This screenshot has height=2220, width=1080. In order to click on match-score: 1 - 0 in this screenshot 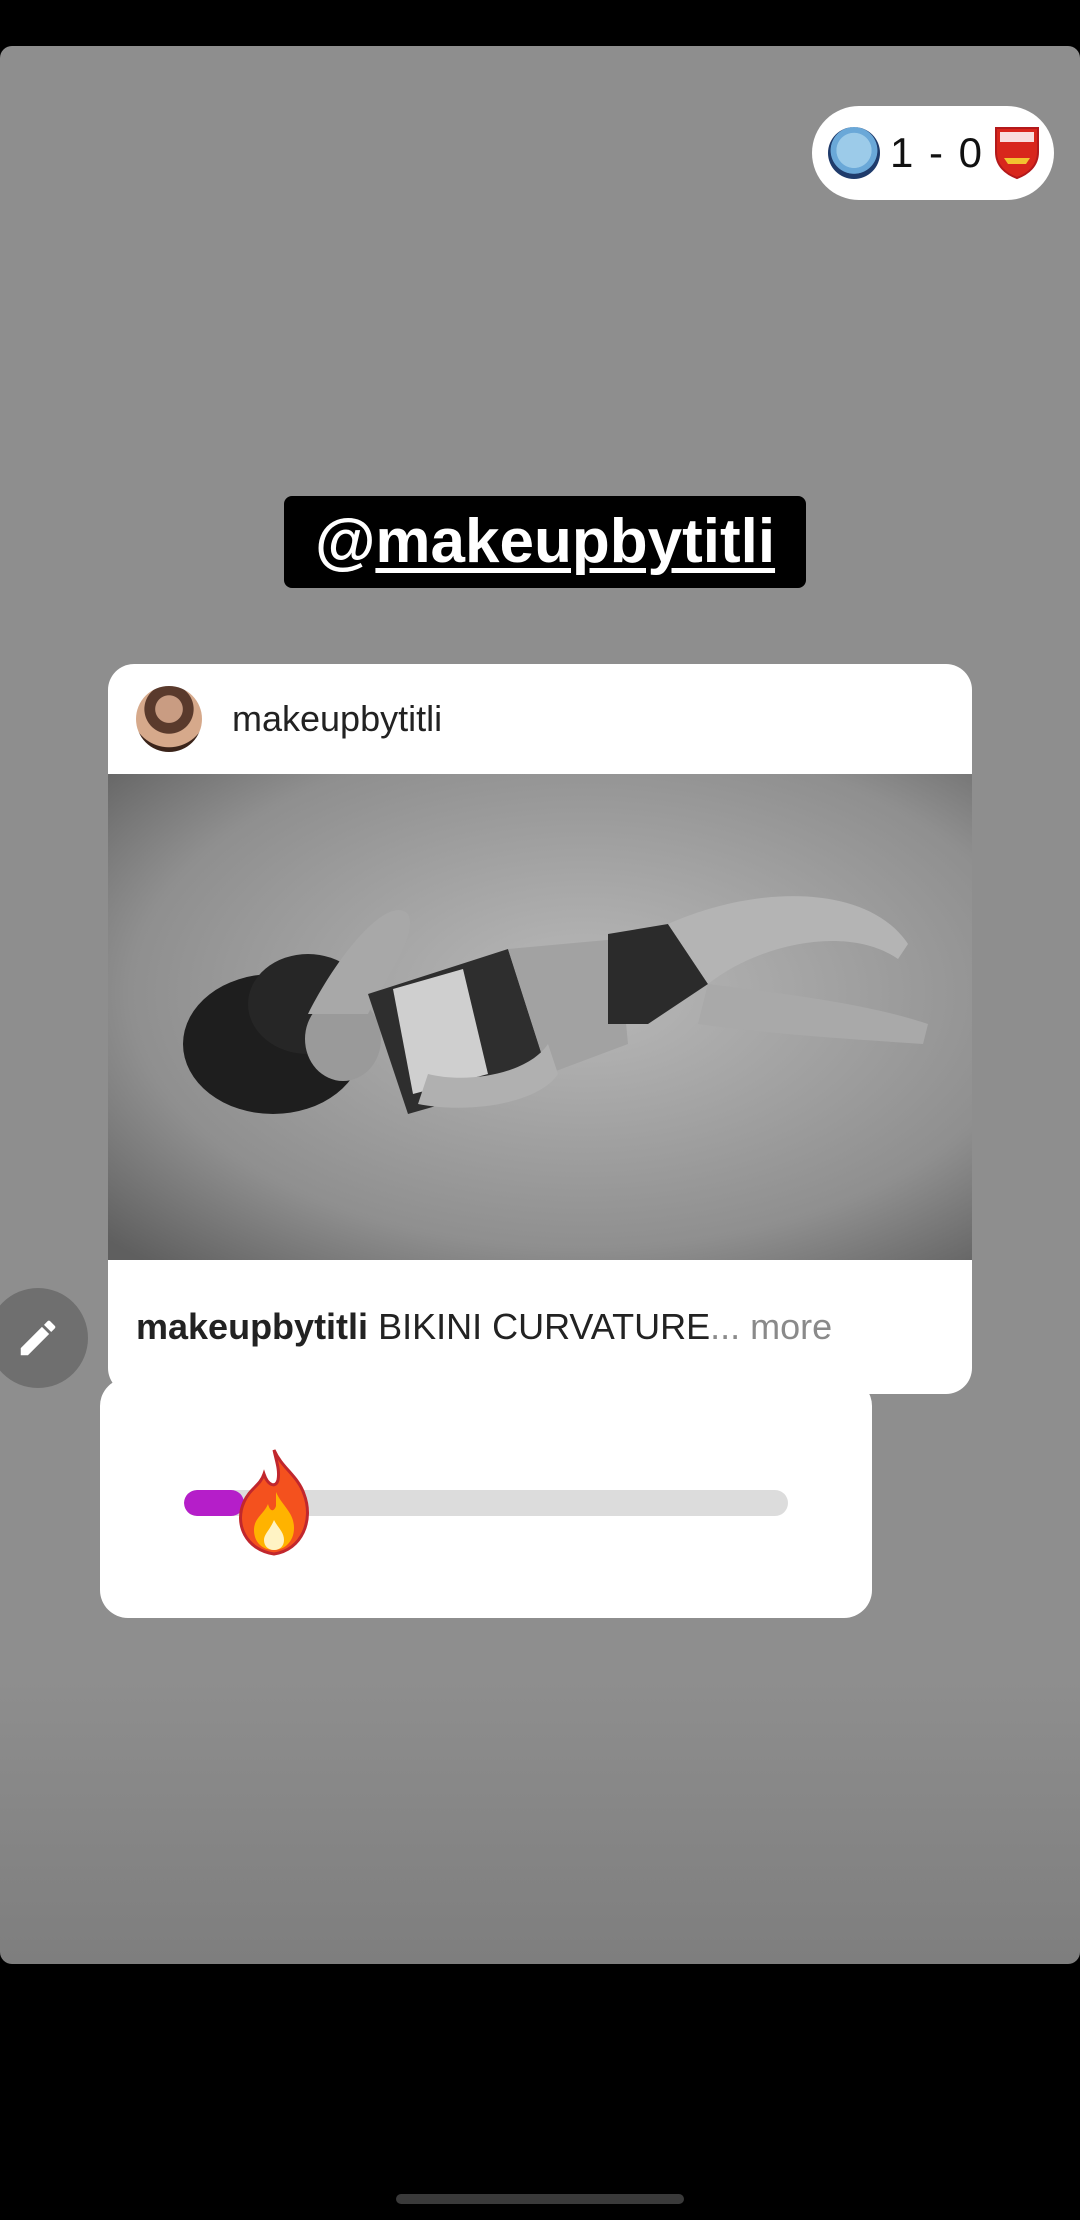, I will do `click(937, 152)`.